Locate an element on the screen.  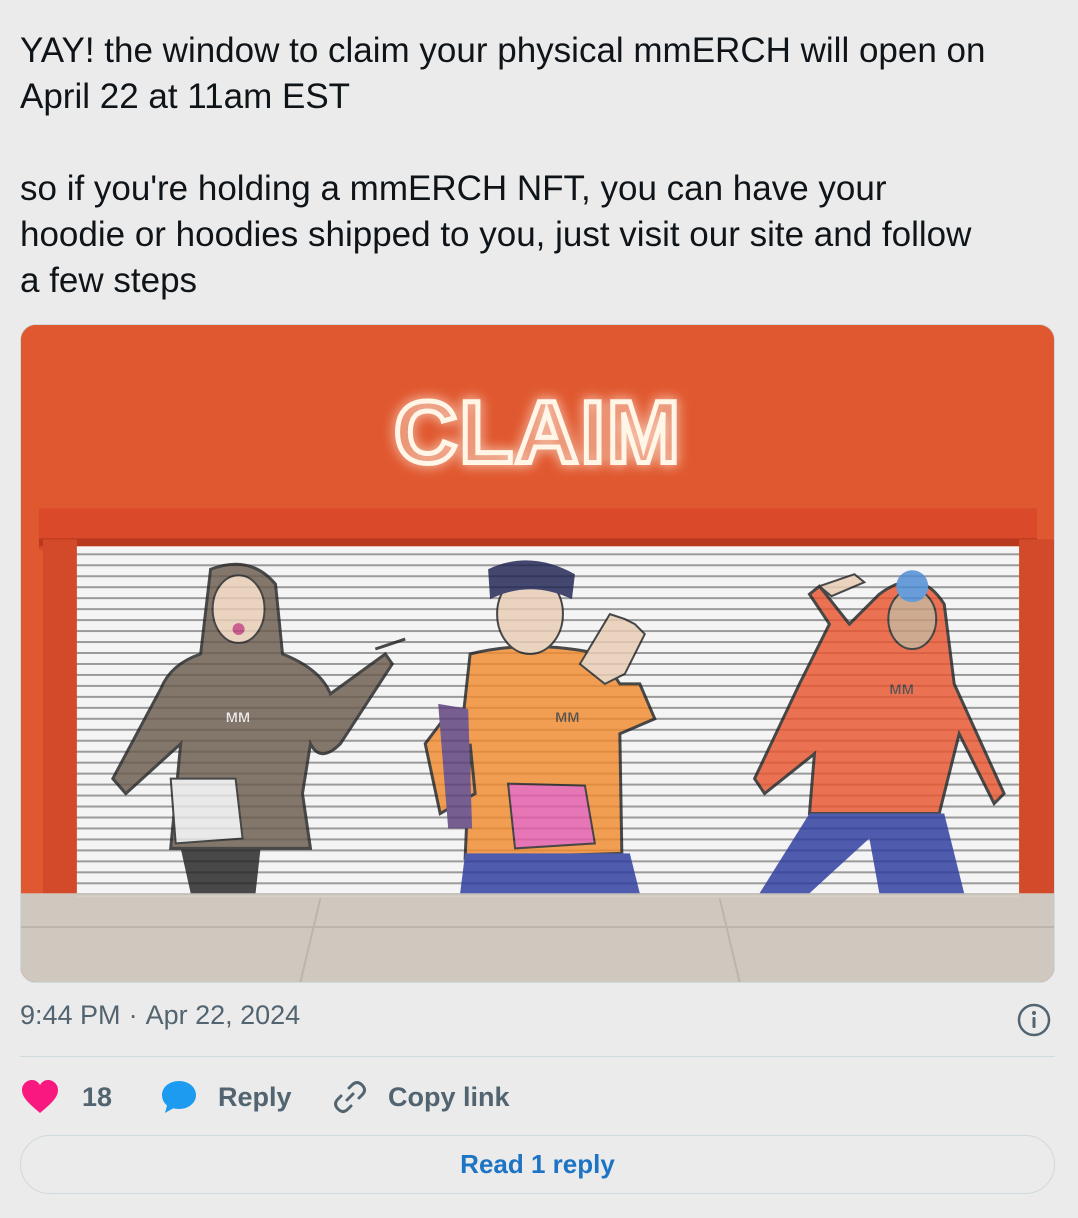
door-frame-left is located at coordinates (59, 719).